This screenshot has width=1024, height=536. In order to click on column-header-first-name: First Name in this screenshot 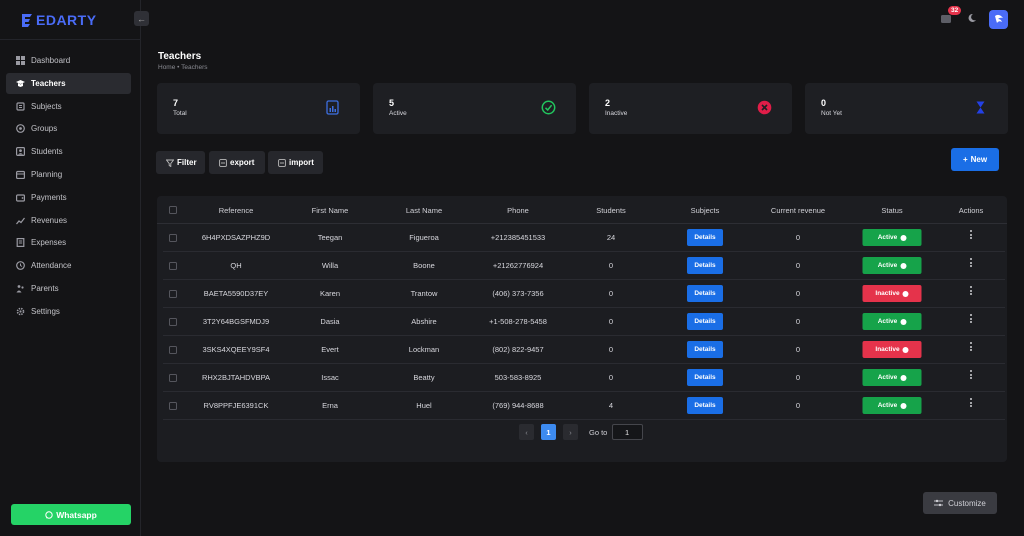, I will do `click(330, 210)`.